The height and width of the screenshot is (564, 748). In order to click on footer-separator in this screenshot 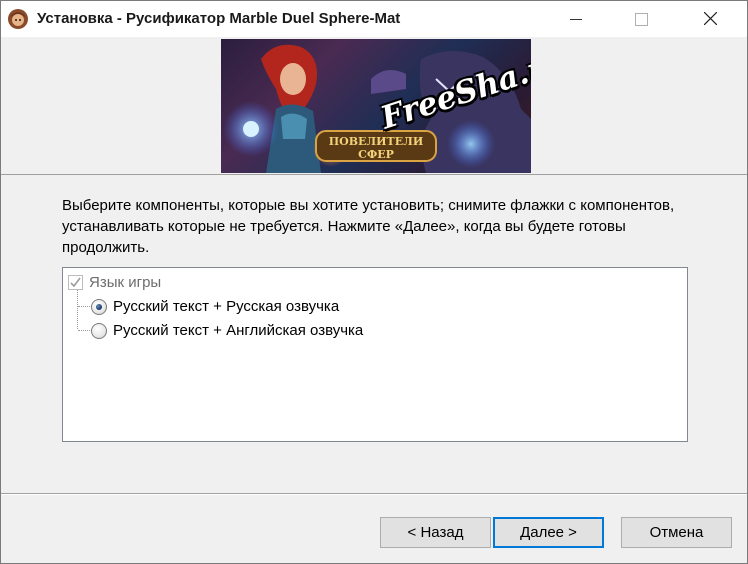, I will do `click(374, 494)`.